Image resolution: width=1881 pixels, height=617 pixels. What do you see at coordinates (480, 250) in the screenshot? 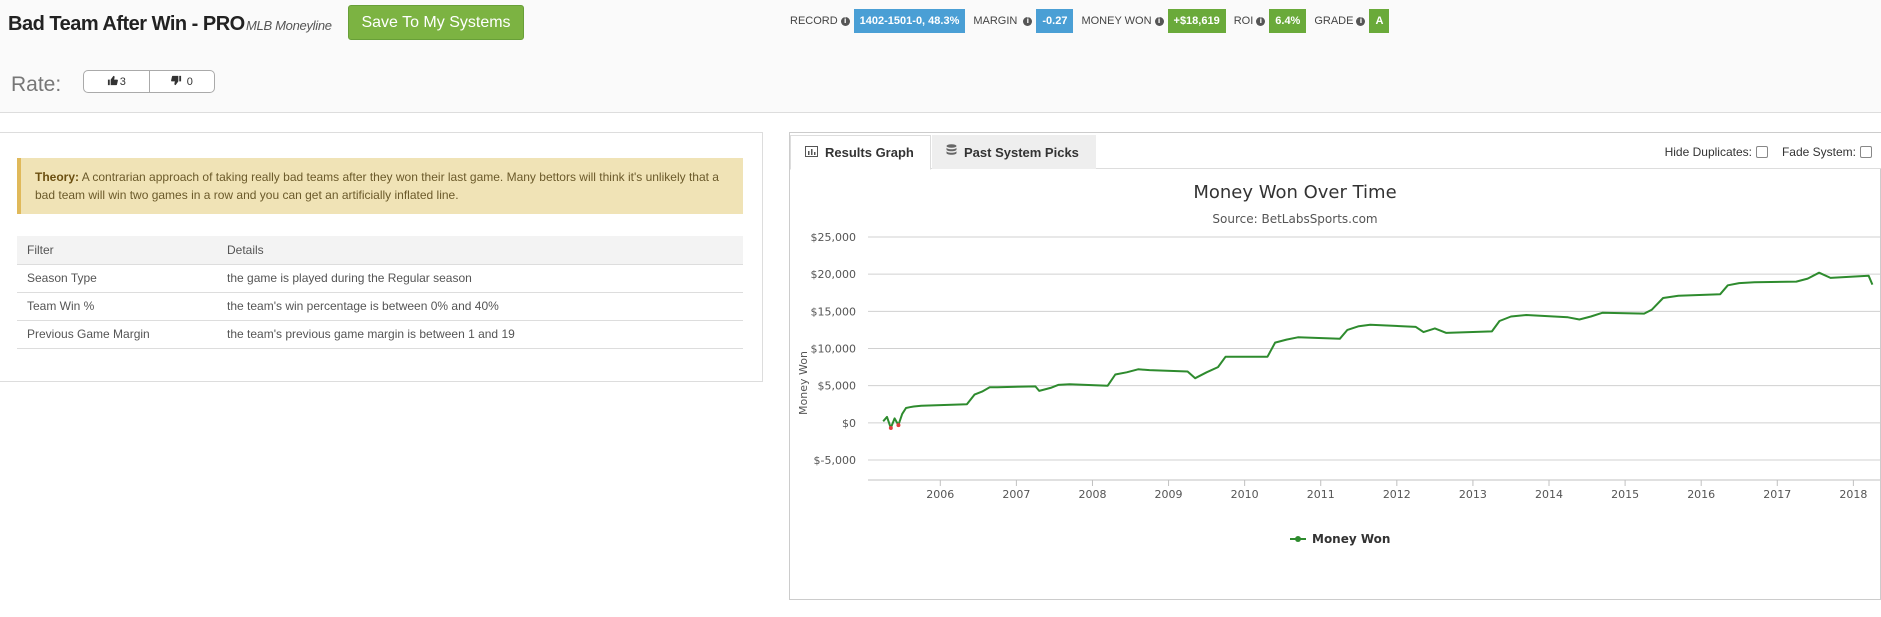
I see `table-header-details: Details` at bounding box center [480, 250].